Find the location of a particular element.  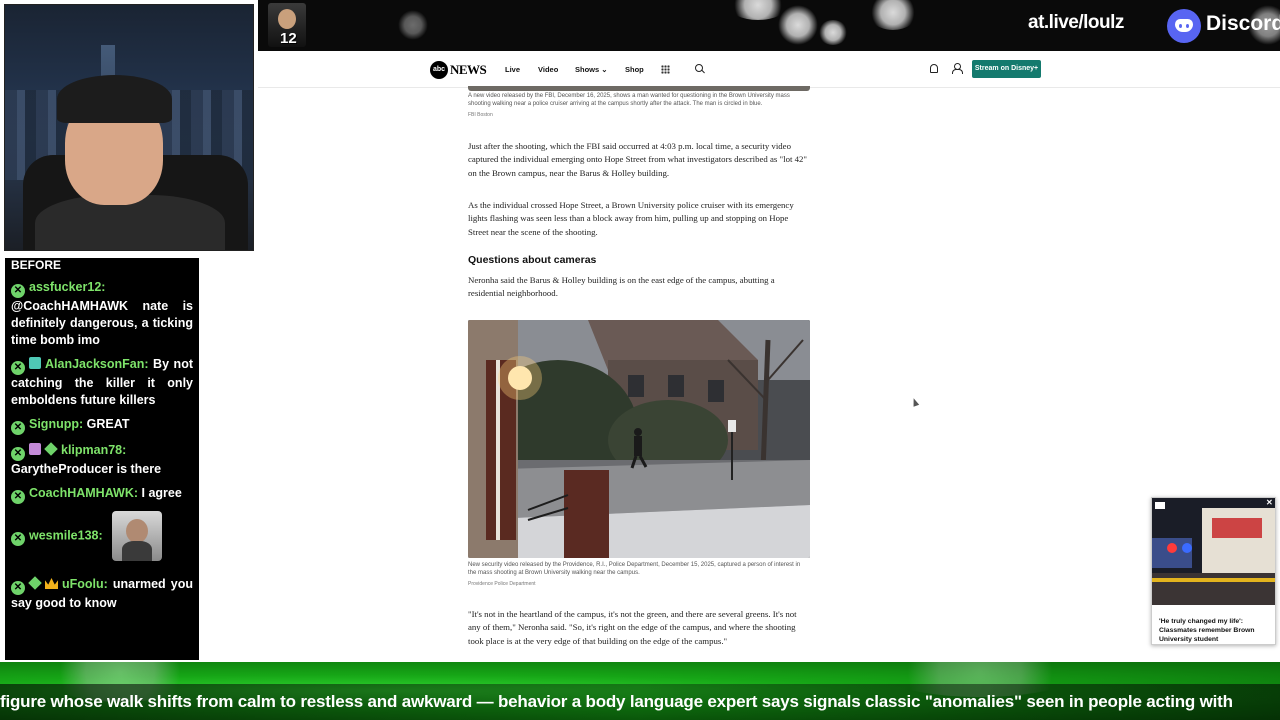

social-handle: at.live/loulz is located at coordinates (1076, 22).